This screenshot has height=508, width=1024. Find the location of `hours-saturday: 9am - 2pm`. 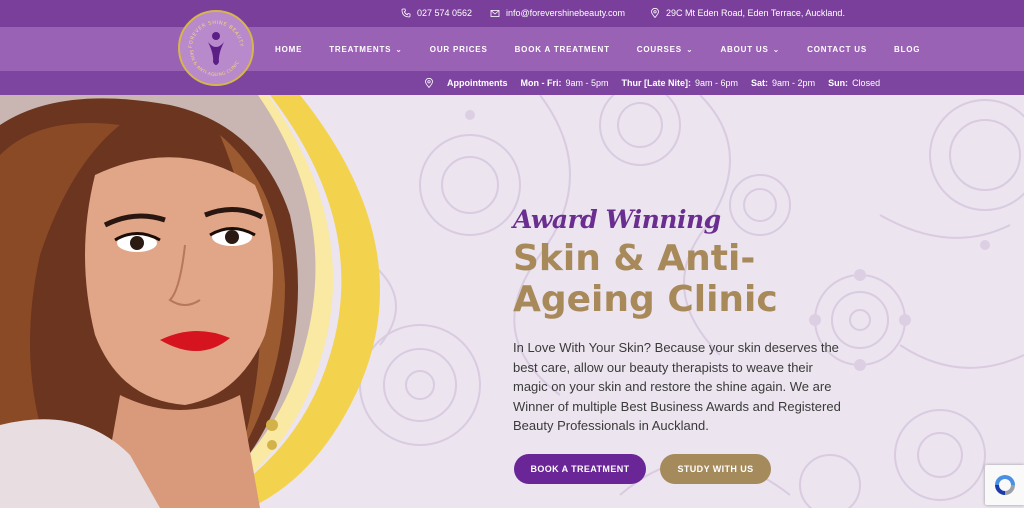

hours-saturday: 9am - 2pm is located at coordinates (794, 83).